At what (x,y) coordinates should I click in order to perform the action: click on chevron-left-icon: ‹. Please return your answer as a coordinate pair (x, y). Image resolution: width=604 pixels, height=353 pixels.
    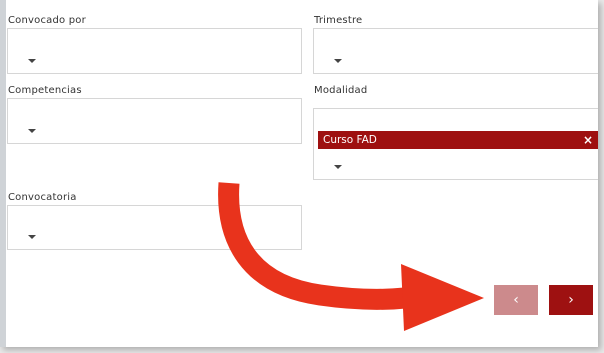
    Looking at the image, I should click on (516, 300).